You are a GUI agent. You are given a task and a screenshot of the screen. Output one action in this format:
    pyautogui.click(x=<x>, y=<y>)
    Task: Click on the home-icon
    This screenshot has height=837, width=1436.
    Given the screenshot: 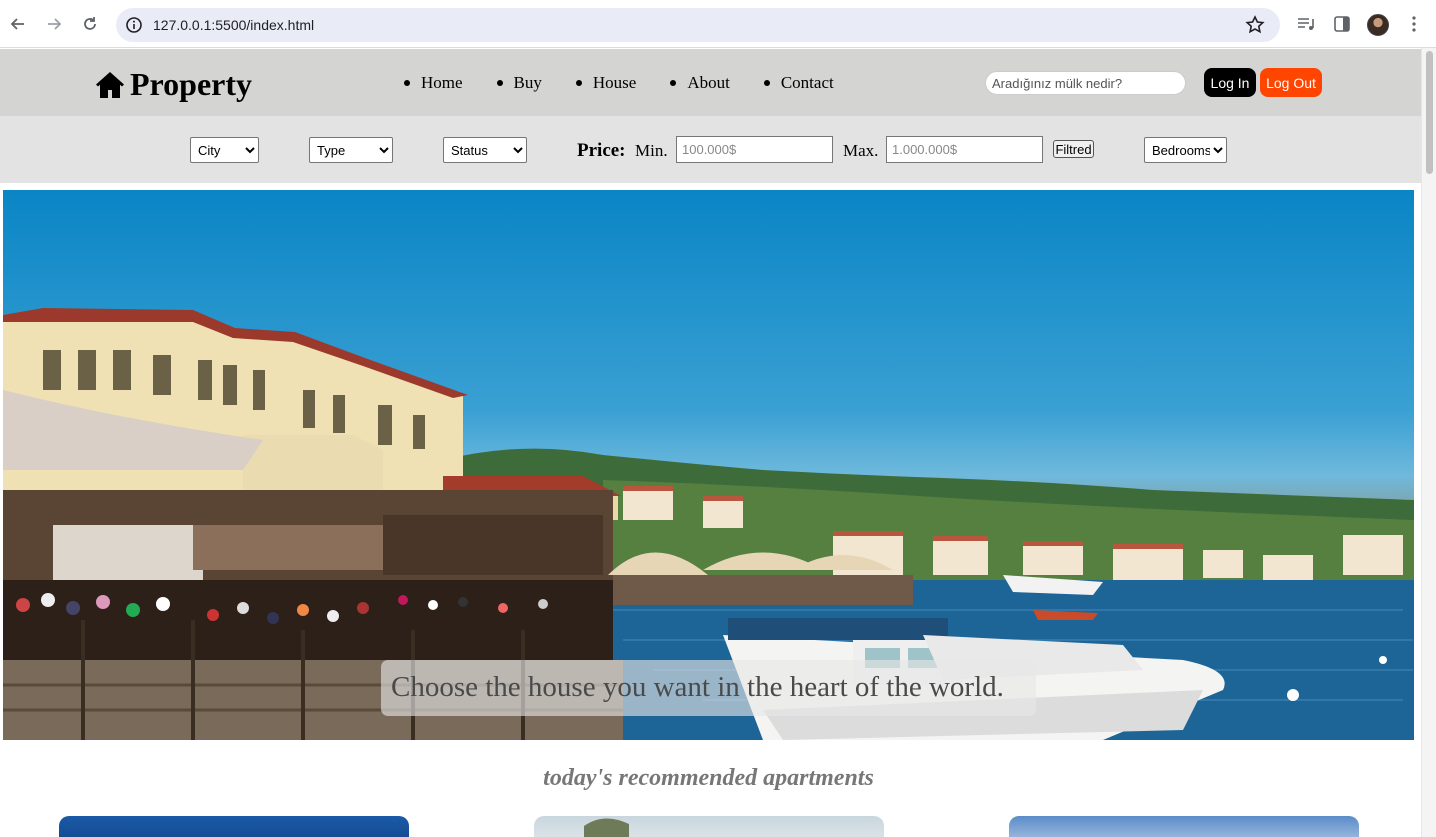 What is the action you would take?
    pyautogui.click(x=110, y=84)
    